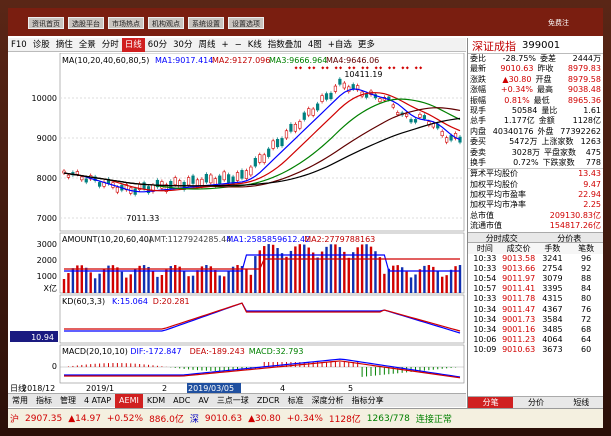 This screenshot has height=436, width=611. Describe the element at coordinates (535, 121) in the screenshot. I see `quote-row: 总手 1.177亿 金额 1128亿` at that location.